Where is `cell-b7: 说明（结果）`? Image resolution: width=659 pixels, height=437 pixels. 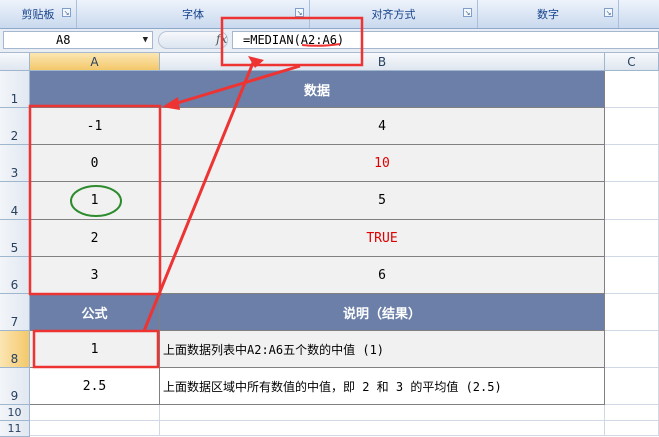
cell-b7: 说明（结果） is located at coordinates (382, 312).